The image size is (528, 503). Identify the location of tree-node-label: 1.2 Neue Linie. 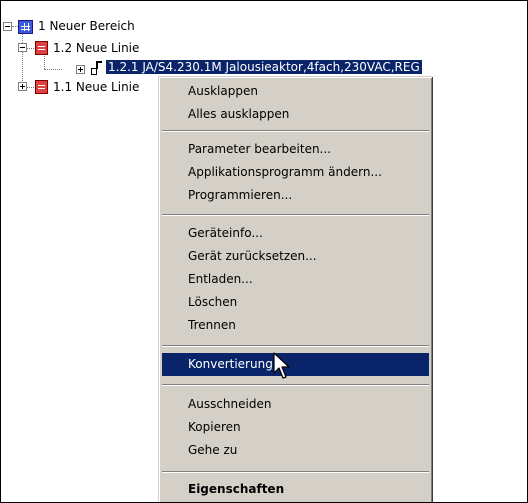
(96, 48).